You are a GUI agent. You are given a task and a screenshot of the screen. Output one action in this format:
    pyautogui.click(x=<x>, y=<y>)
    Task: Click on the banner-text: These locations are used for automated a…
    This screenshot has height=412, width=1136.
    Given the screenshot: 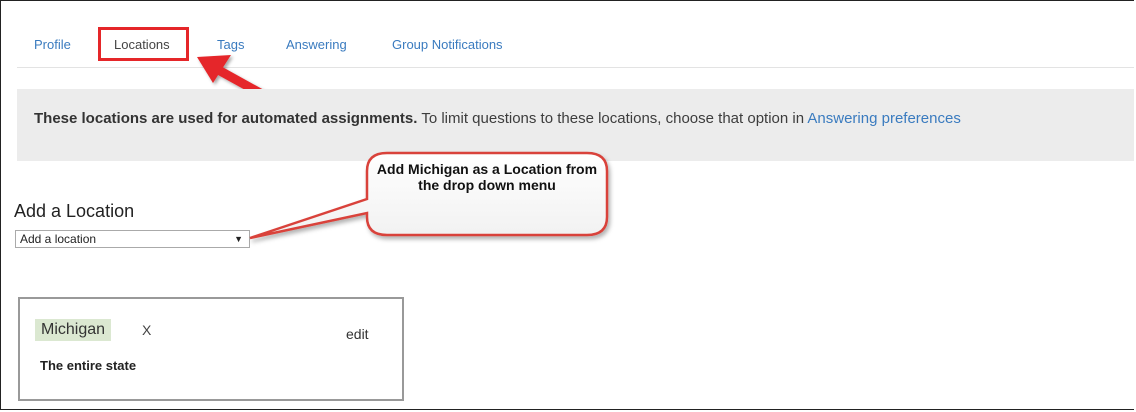 What is the action you would take?
    pyautogui.click(x=497, y=118)
    